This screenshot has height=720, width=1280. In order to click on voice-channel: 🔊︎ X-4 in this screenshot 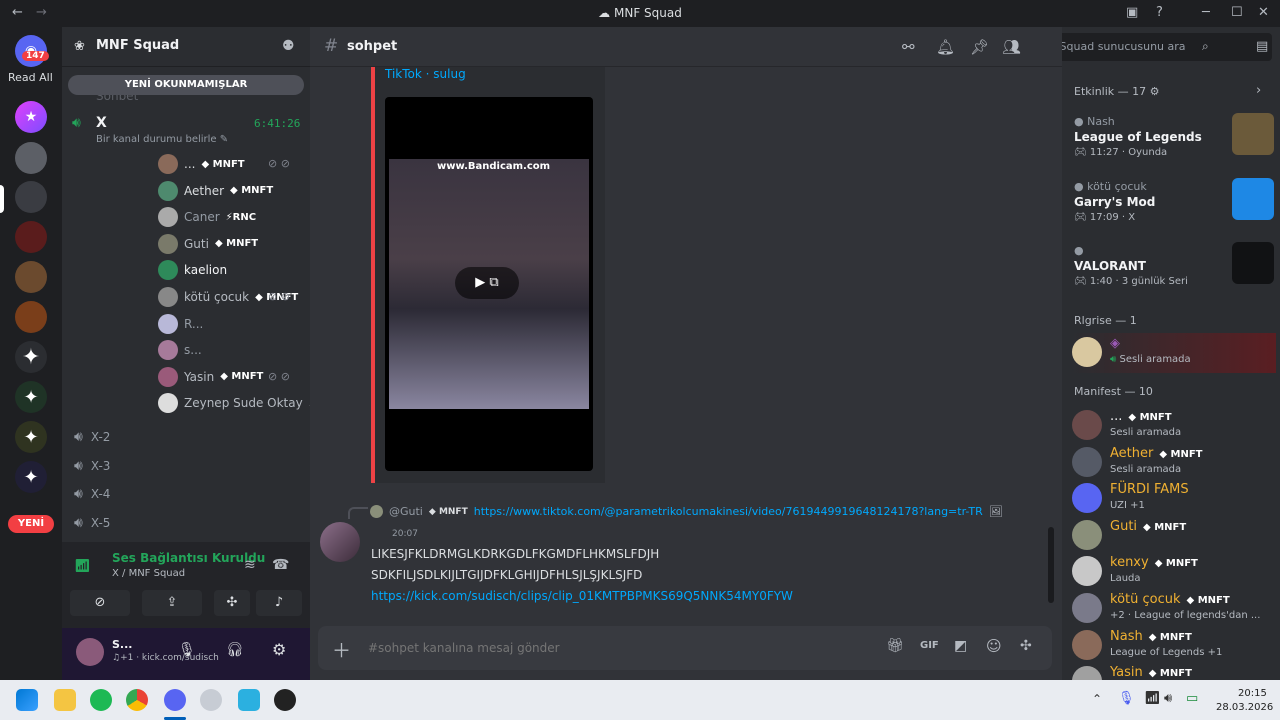, I will do `click(92, 494)`.